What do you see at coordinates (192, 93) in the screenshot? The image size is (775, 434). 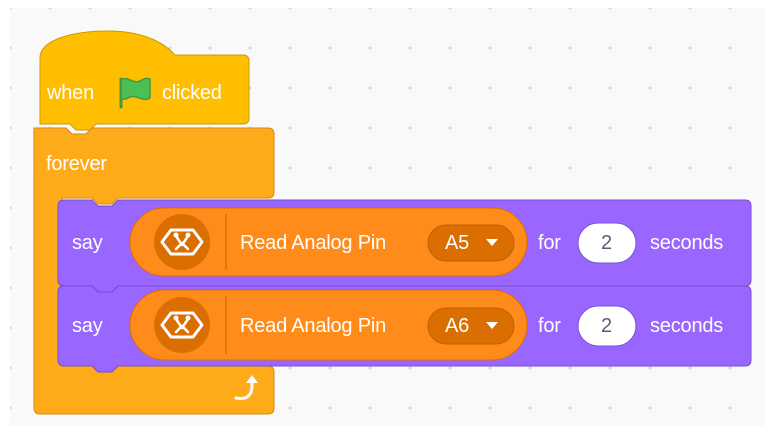 I see `clicked-label: clicked` at bounding box center [192, 93].